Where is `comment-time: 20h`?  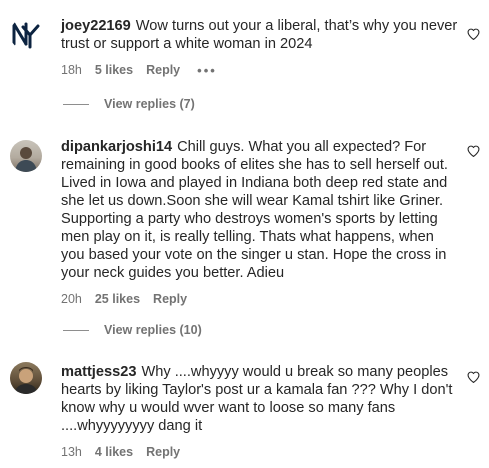
comment-time: 20h is located at coordinates (71, 299).